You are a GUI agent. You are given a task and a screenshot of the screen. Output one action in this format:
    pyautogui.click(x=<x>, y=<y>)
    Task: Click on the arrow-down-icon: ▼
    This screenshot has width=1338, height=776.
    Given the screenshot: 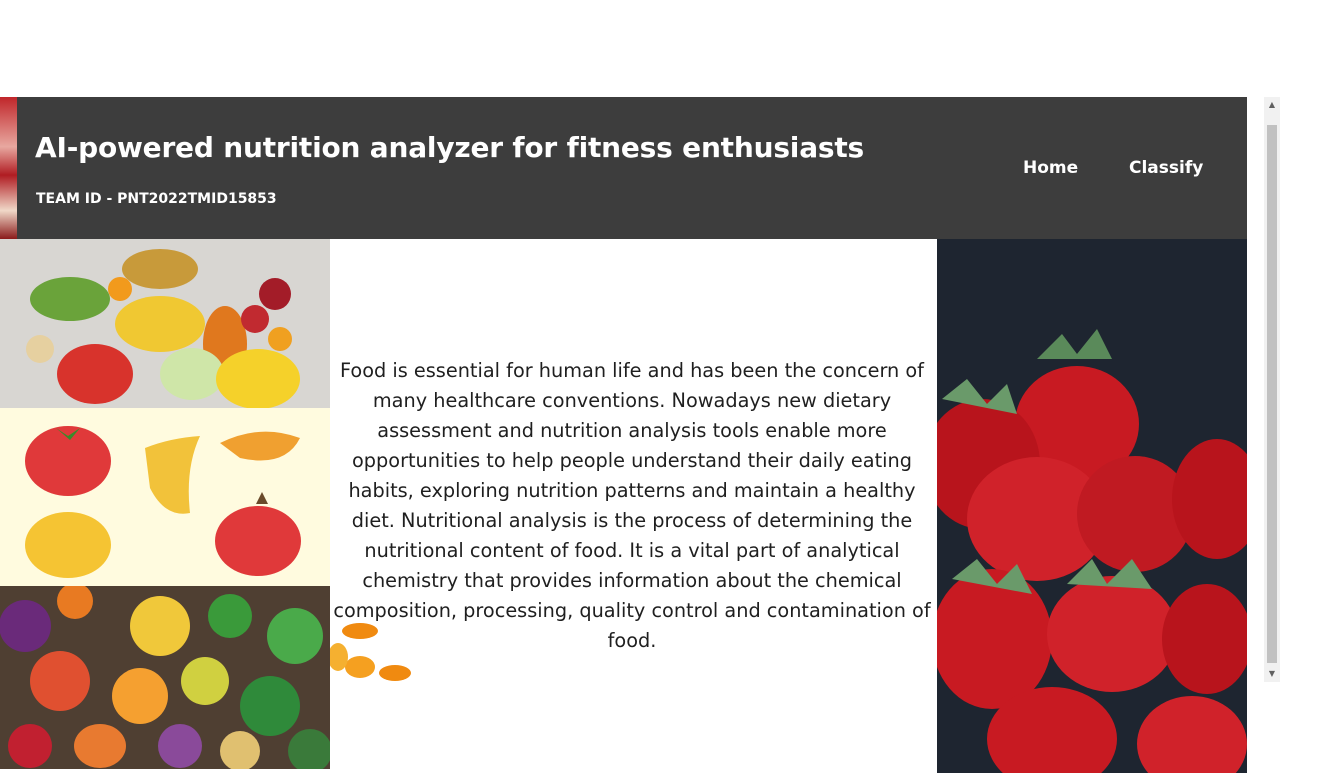 What is the action you would take?
    pyautogui.click(x=1272, y=674)
    